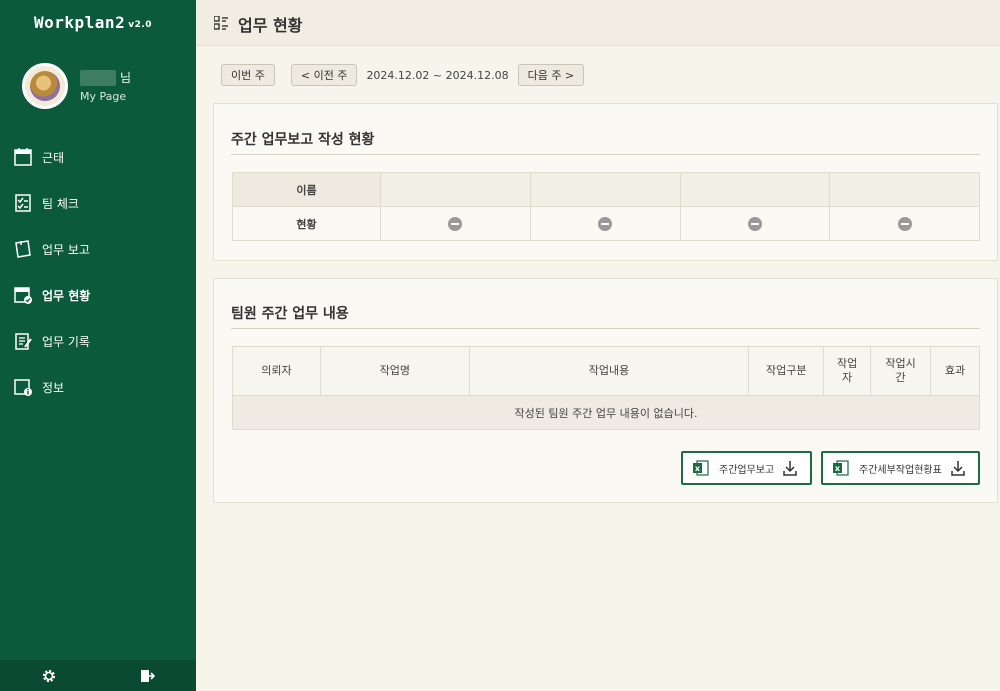  What do you see at coordinates (126, 78) in the screenshot?
I see `name-suffix: 님` at bounding box center [126, 78].